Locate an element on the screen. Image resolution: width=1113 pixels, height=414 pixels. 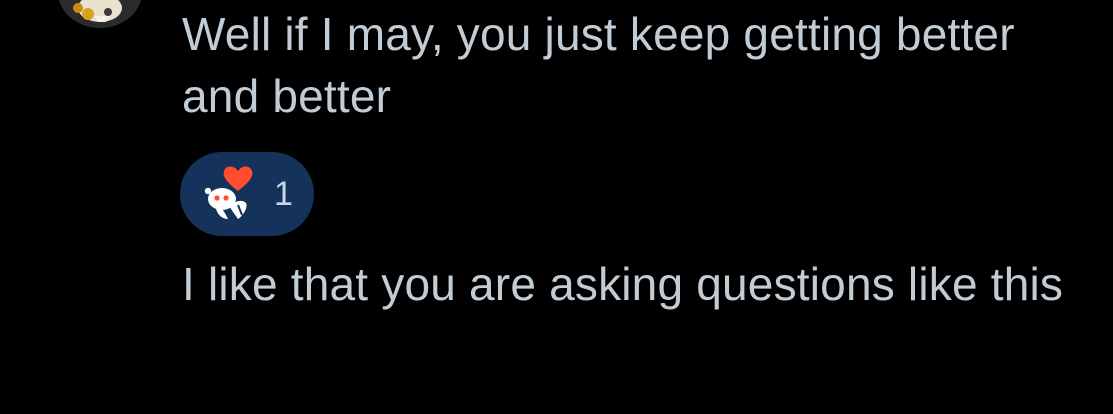
heart-snoo-icon is located at coordinates (228, 192).